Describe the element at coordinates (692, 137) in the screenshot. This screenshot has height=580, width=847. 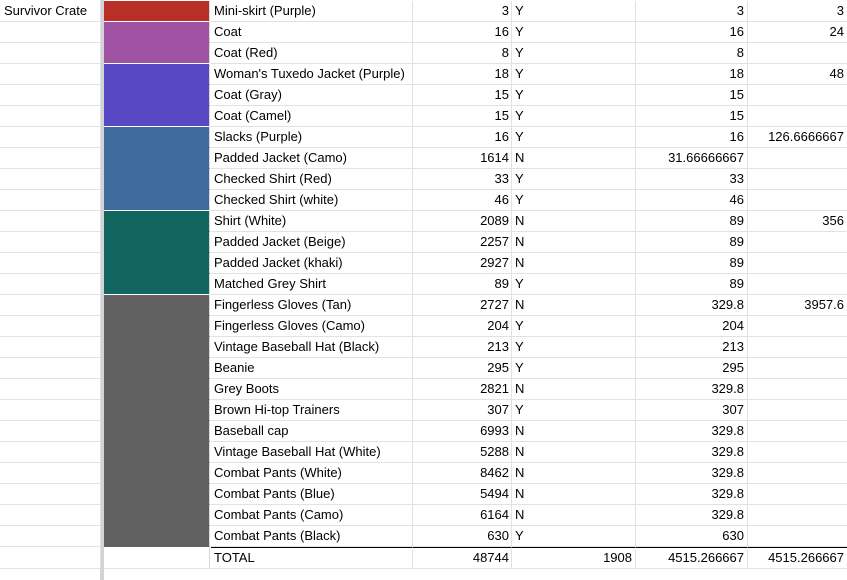
I see `cell-value: 16` at that location.